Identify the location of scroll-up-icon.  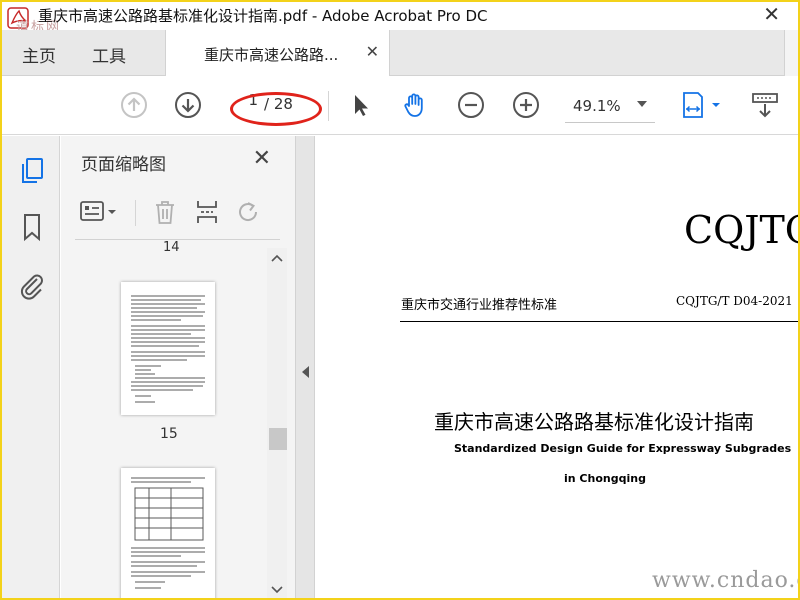
(277, 258).